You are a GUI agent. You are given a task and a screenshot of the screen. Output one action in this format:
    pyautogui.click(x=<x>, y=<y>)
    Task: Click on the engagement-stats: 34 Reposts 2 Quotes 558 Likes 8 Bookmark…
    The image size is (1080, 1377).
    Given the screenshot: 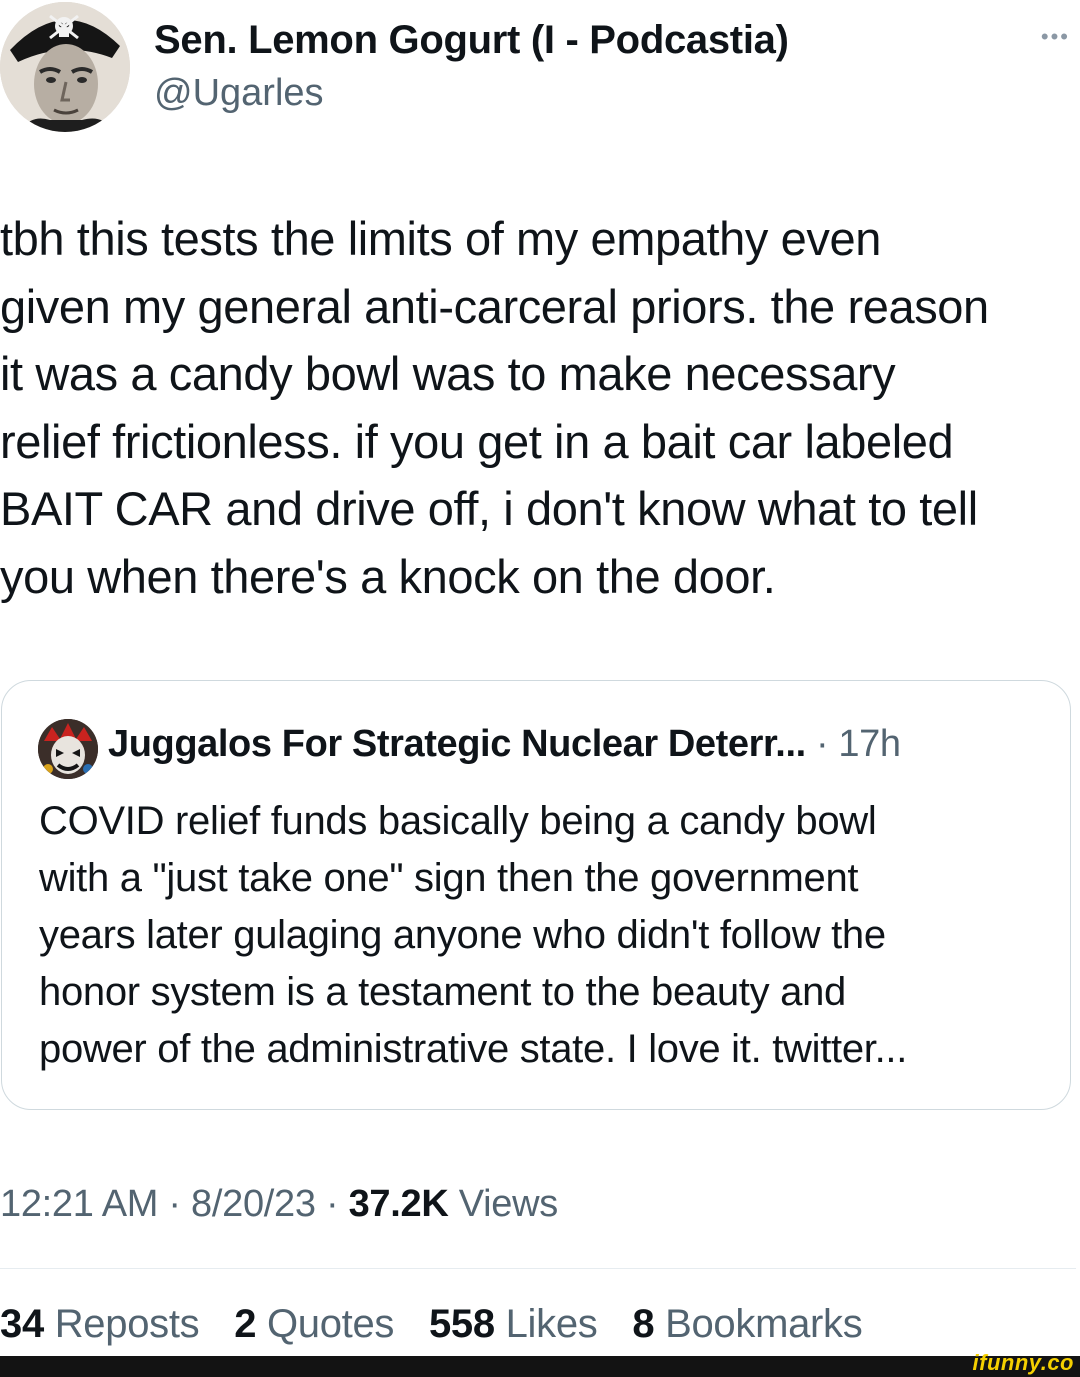 What is the action you would take?
    pyautogui.click(x=443, y=1324)
    